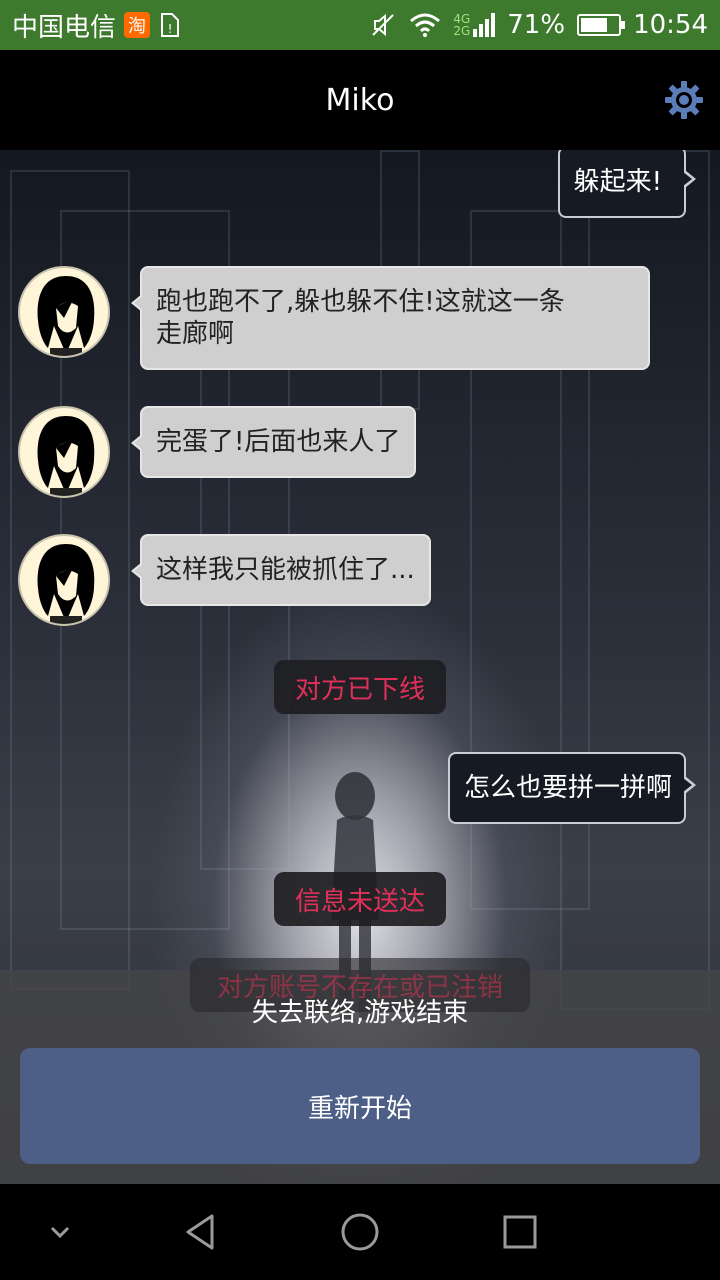 This screenshot has height=1280, width=720. What do you see at coordinates (390, 318) in the screenshot?
I see `message-bubble: 跑也跑不了,躲也躲不住!这就这一条 走廊啊` at bounding box center [390, 318].